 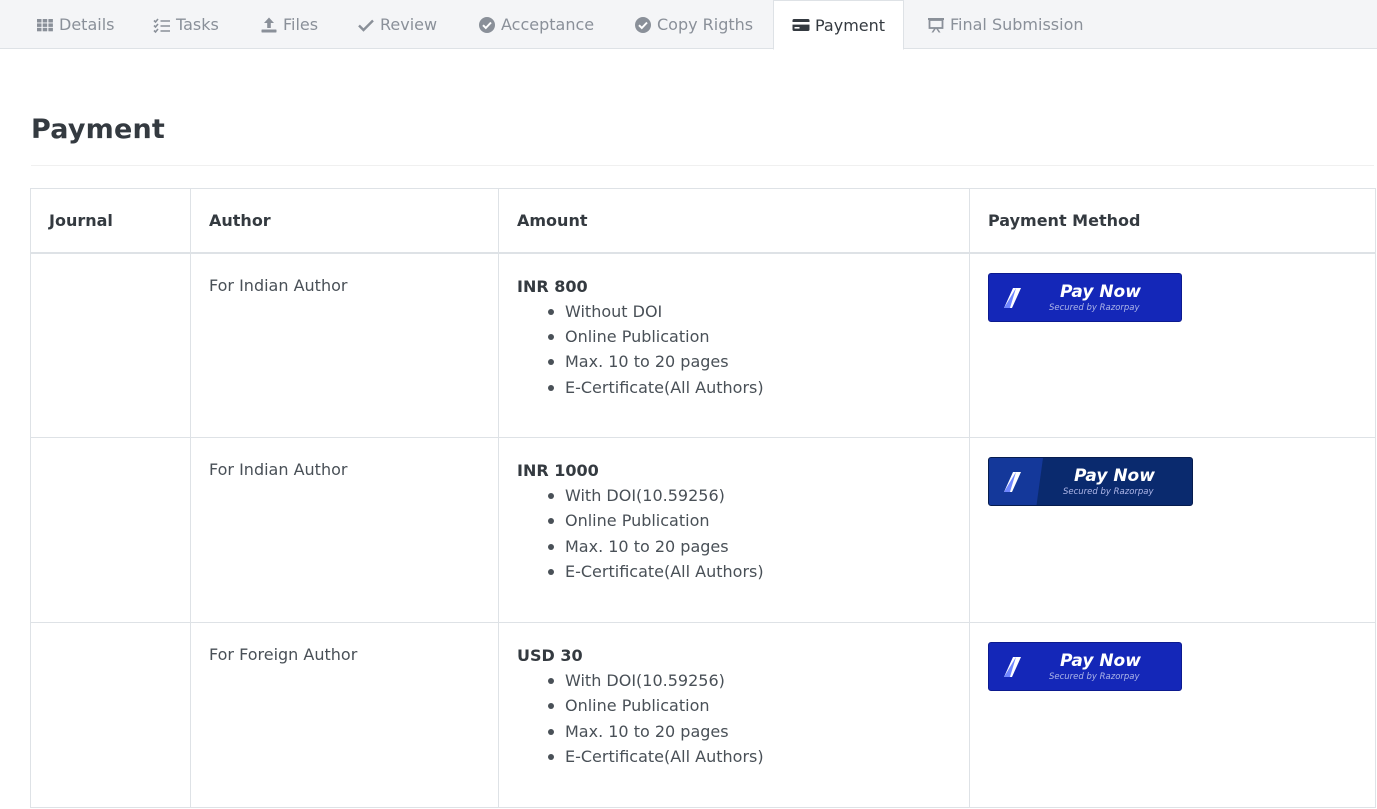 I want to click on column-header-journal: Journal, so click(x=110, y=221).